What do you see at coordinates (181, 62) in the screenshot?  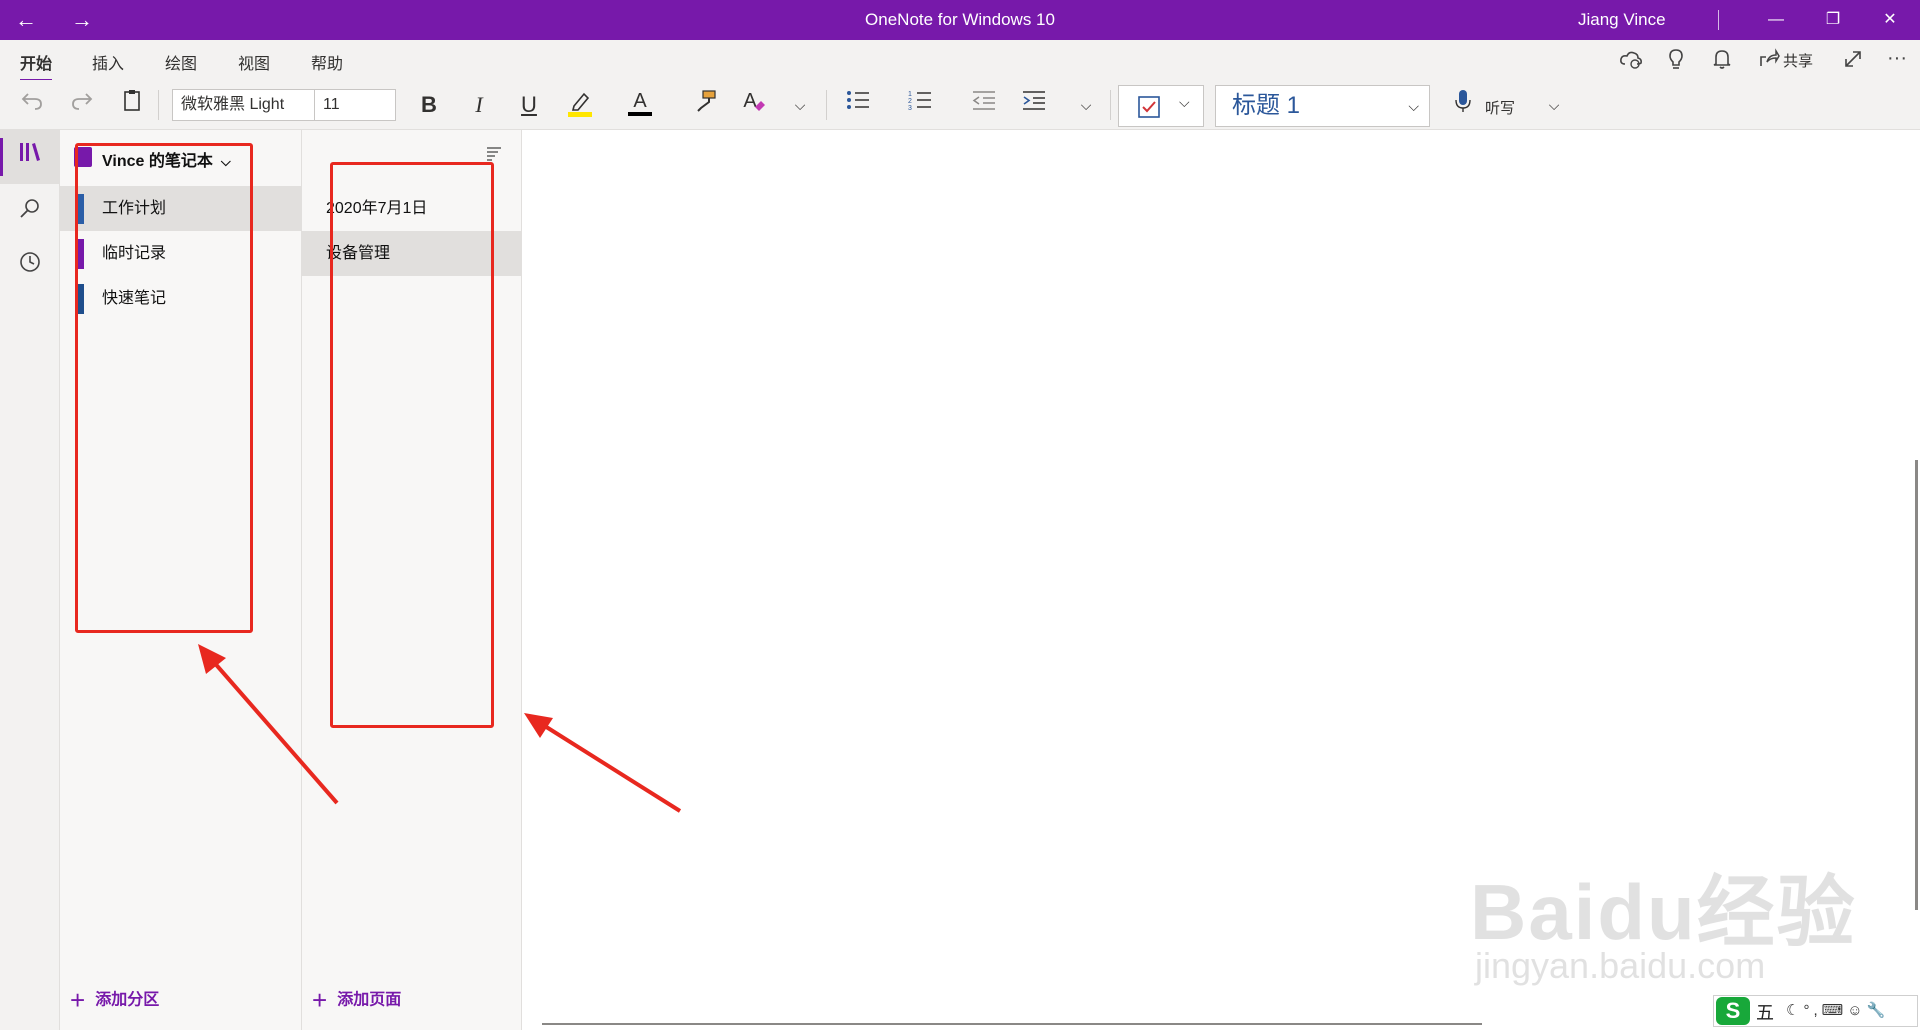 I see `tab-draw: 绘图` at bounding box center [181, 62].